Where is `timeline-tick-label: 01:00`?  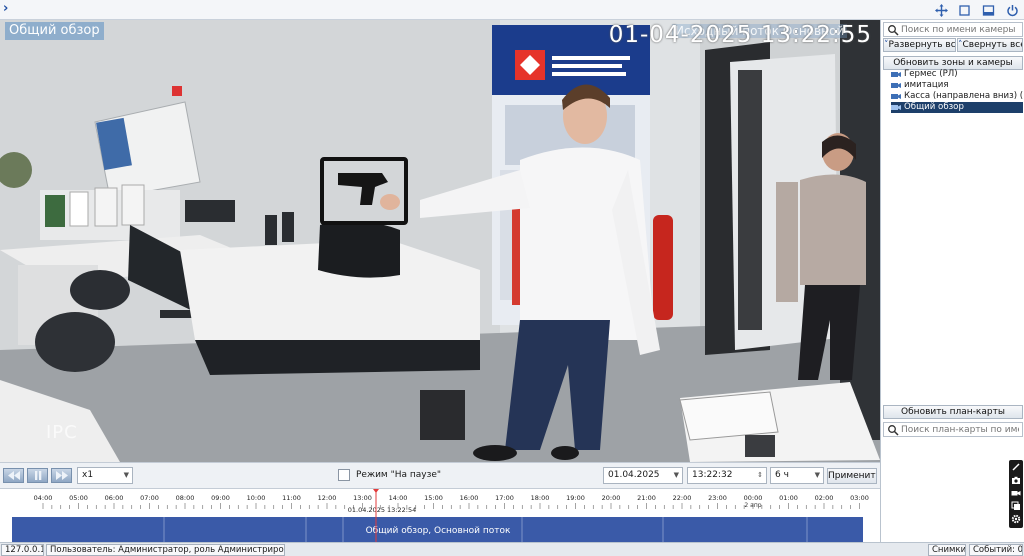
timeline-tick-label: 01:00 is located at coordinates (788, 498).